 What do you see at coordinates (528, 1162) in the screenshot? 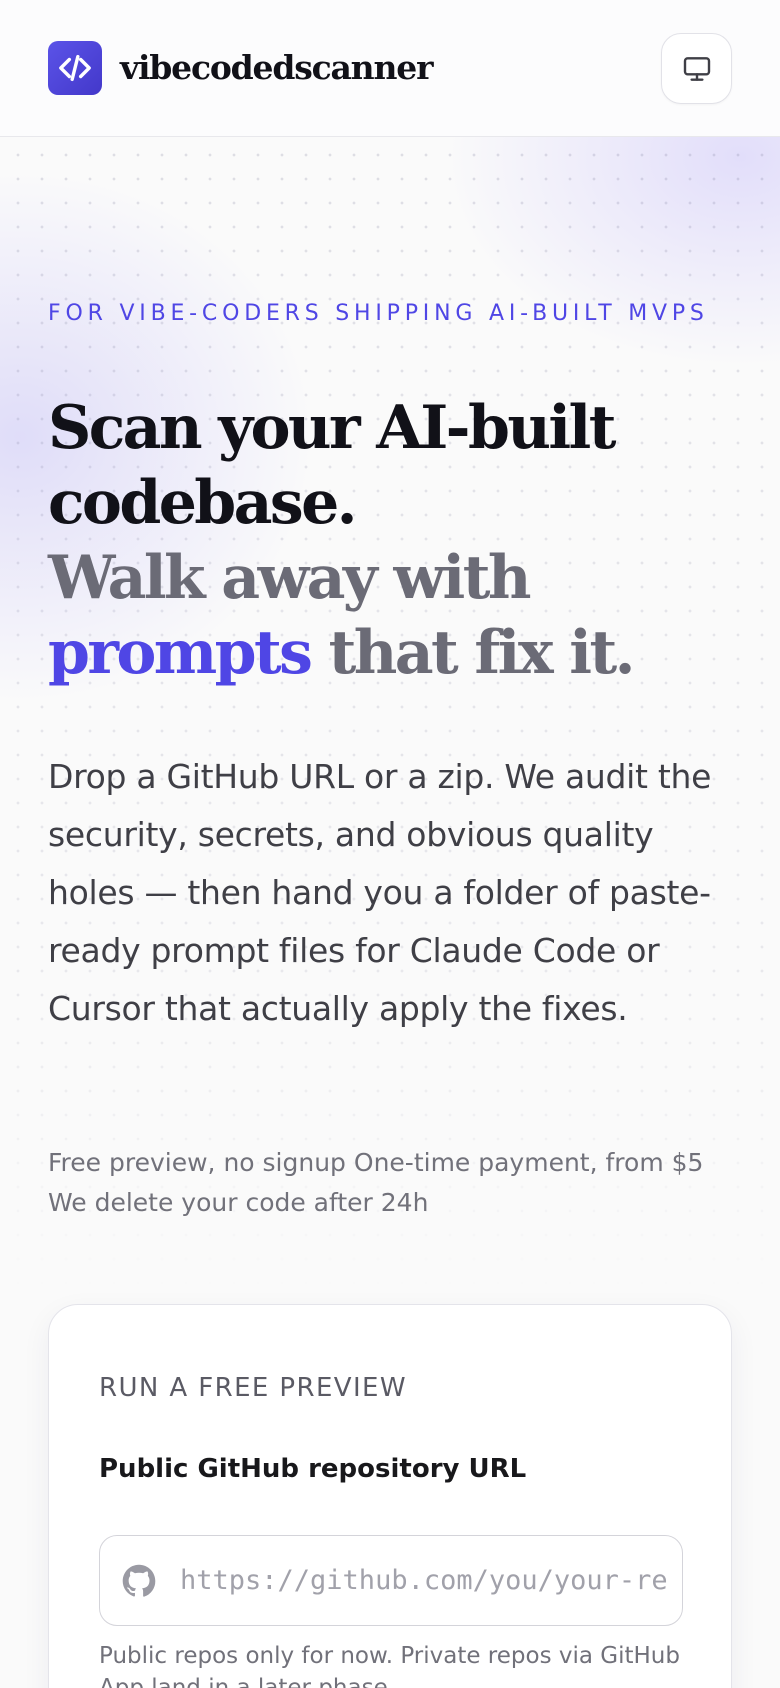
I see `meta-one-time-payment: One-time payment, from $5` at bounding box center [528, 1162].